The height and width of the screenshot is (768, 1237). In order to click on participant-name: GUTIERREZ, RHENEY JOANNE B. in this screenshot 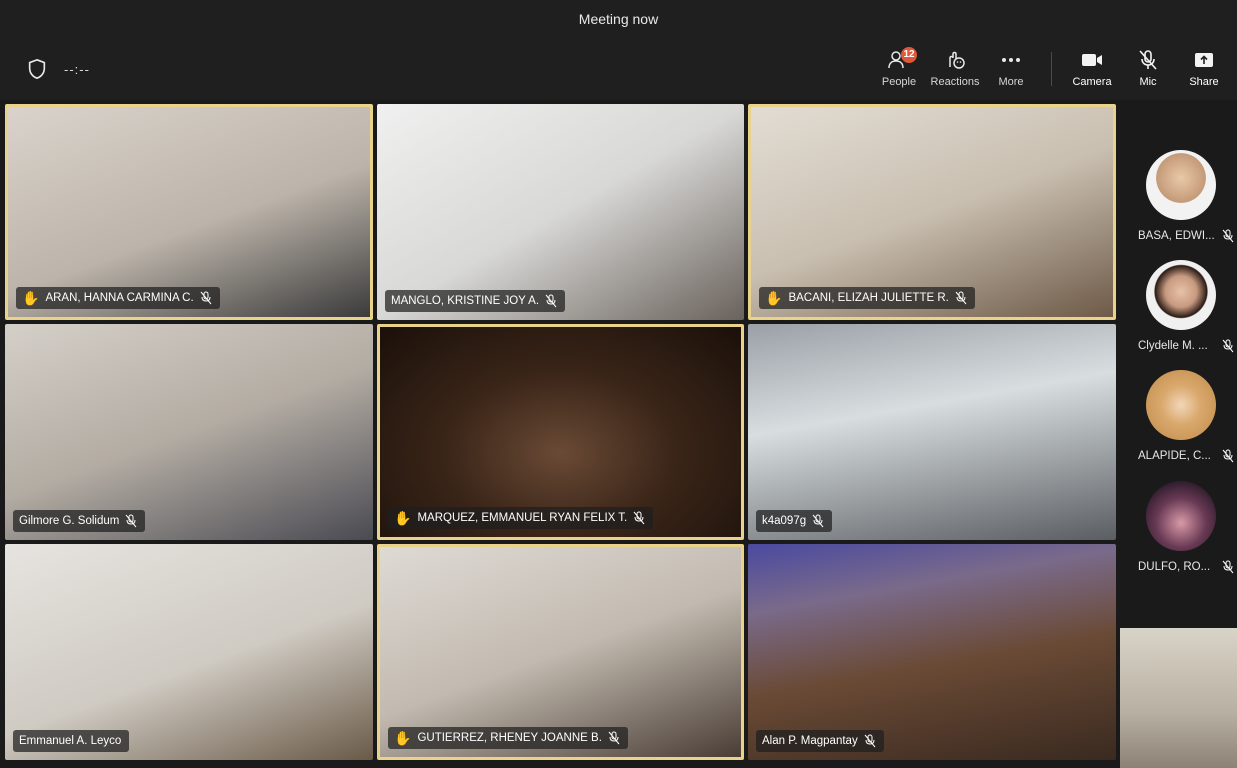, I will do `click(509, 738)`.